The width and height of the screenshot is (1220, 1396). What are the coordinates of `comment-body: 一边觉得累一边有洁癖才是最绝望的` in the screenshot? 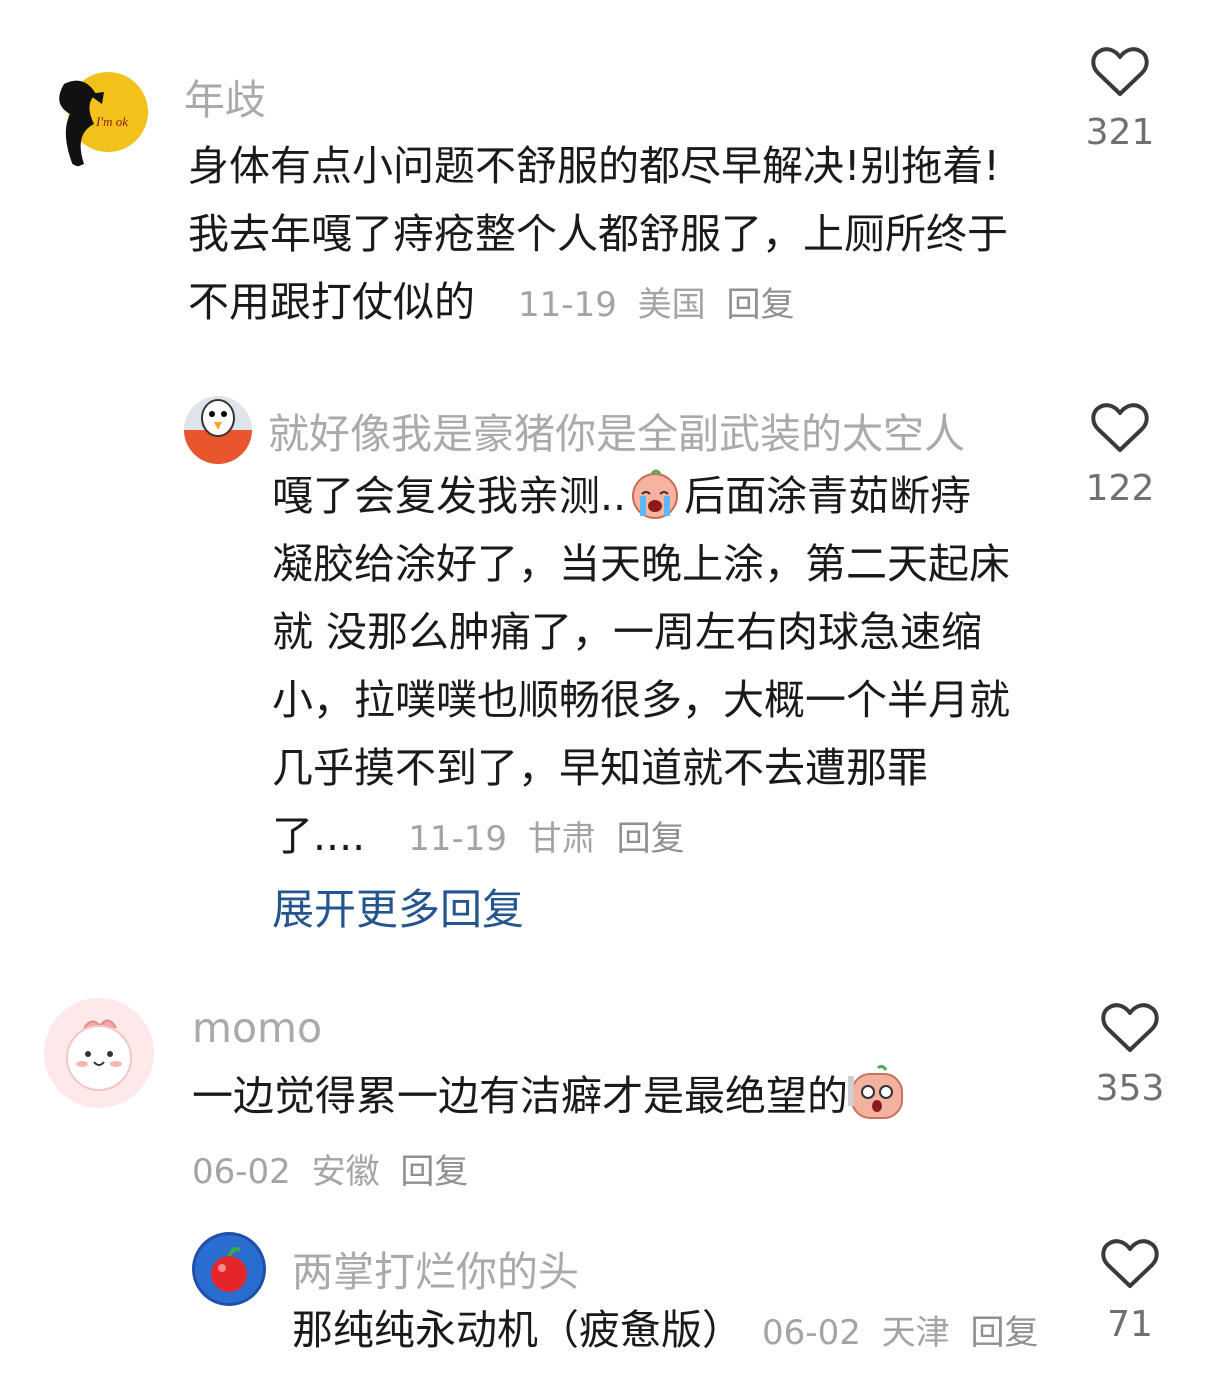 It's located at (520, 1096).